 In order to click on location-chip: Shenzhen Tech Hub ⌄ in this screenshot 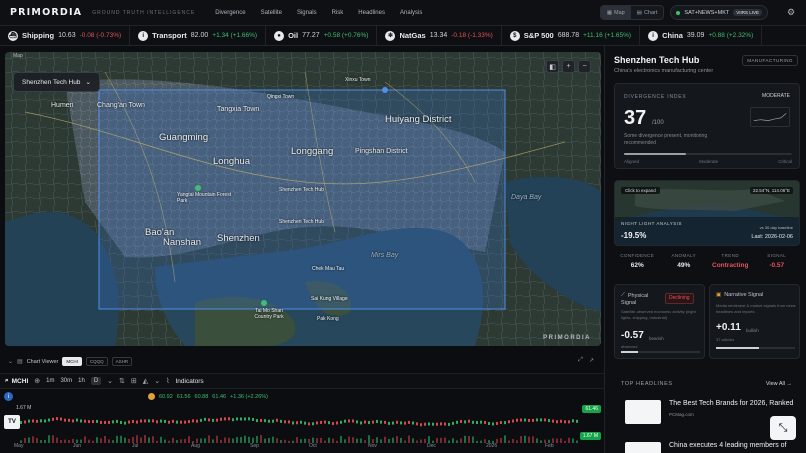, I will do `click(56, 82)`.